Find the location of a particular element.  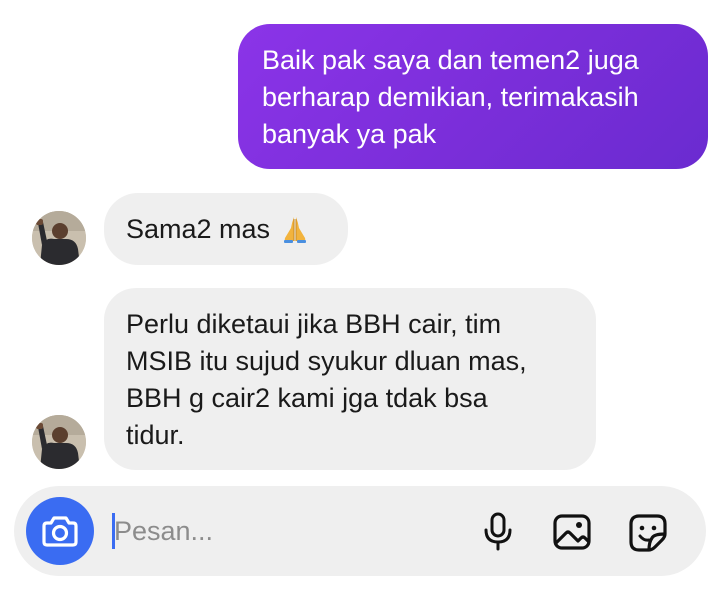

message-composer is located at coordinates (360, 531).